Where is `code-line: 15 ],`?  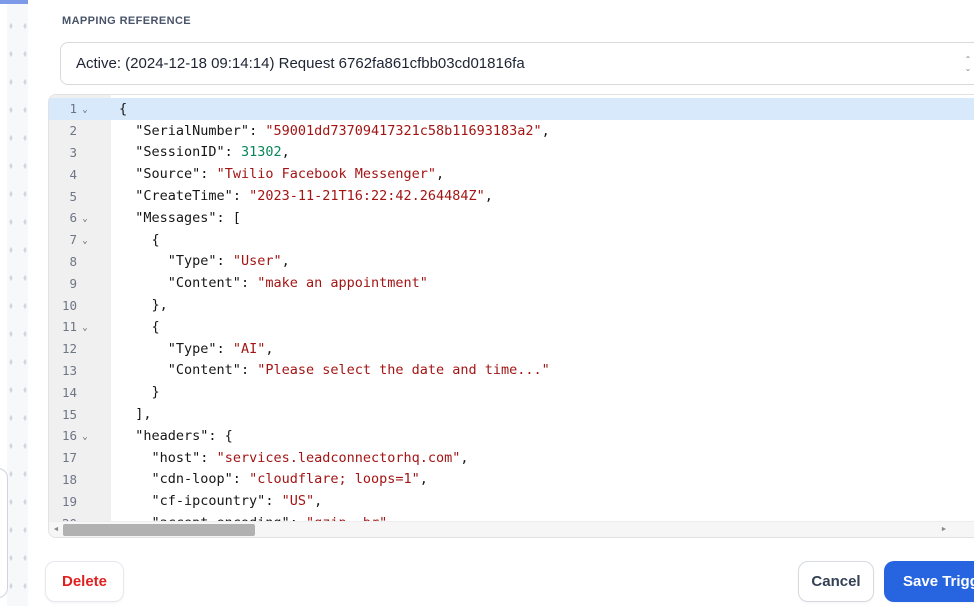
code-line: 15 ], is located at coordinates (511, 414).